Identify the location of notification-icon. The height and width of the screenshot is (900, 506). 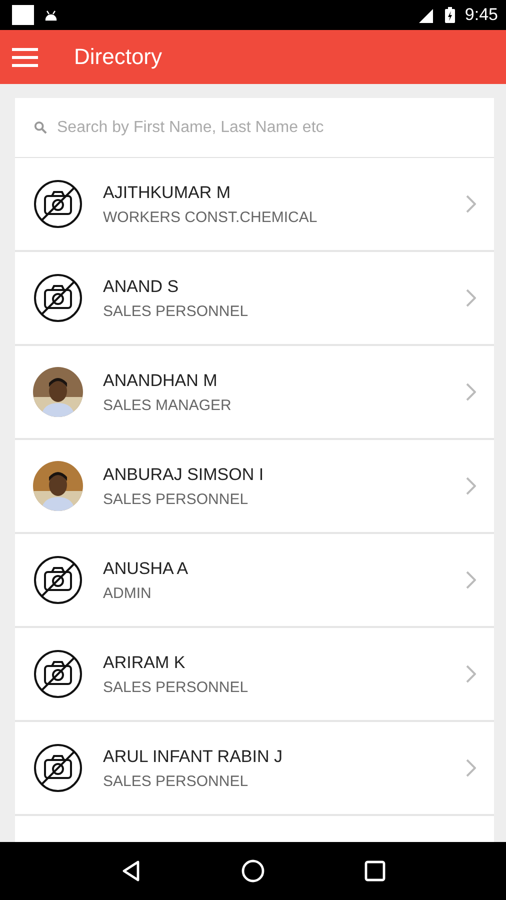
(23, 15).